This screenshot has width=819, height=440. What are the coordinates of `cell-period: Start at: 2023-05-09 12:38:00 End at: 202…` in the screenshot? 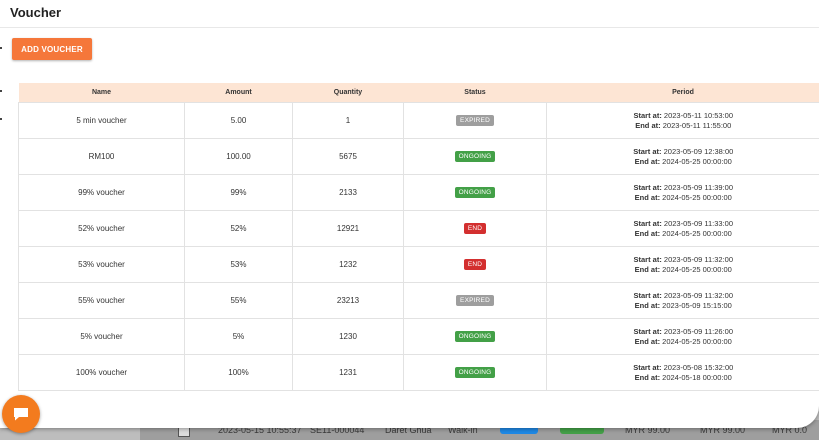 It's located at (682, 156).